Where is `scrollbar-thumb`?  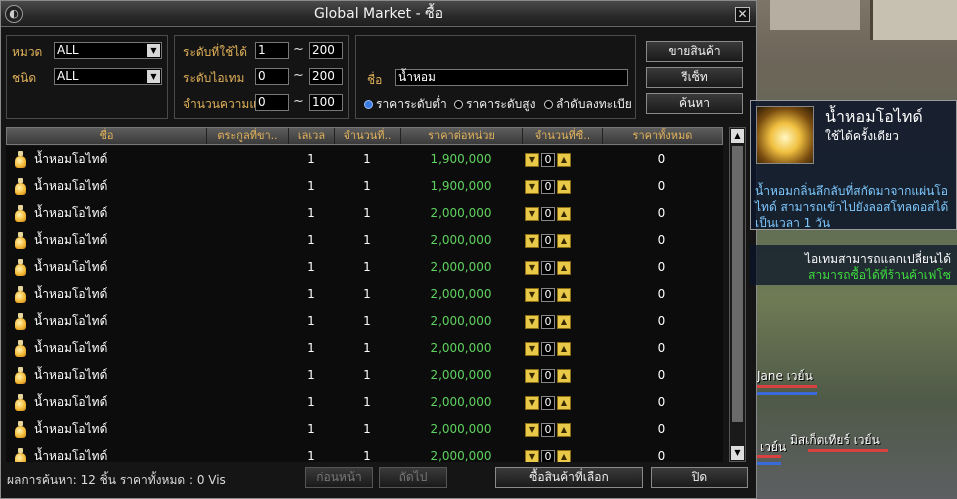
scrollbar-thumb is located at coordinates (737, 284).